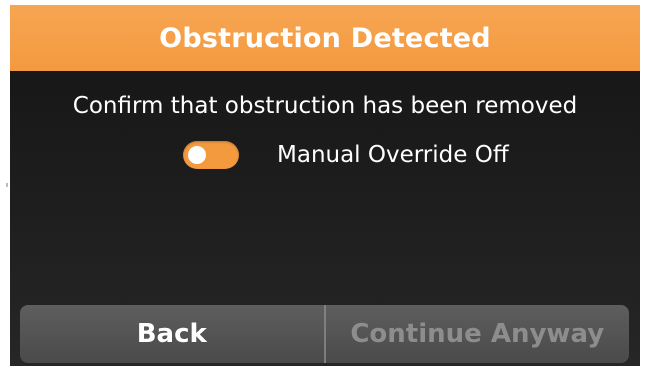 The image size is (647, 372). I want to click on dialog-title: Obstruction Detected, so click(325, 38).